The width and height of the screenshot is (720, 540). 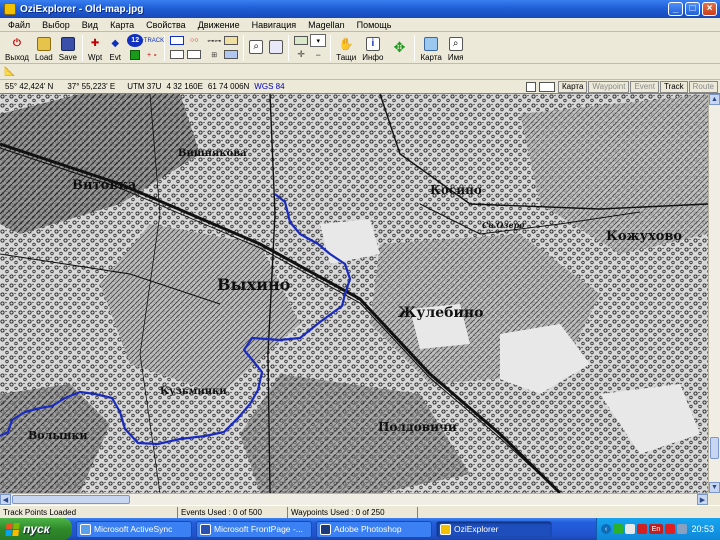 What do you see at coordinates (318, 54) in the screenshot?
I see `zoom-out-icon: −` at bounding box center [318, 54].